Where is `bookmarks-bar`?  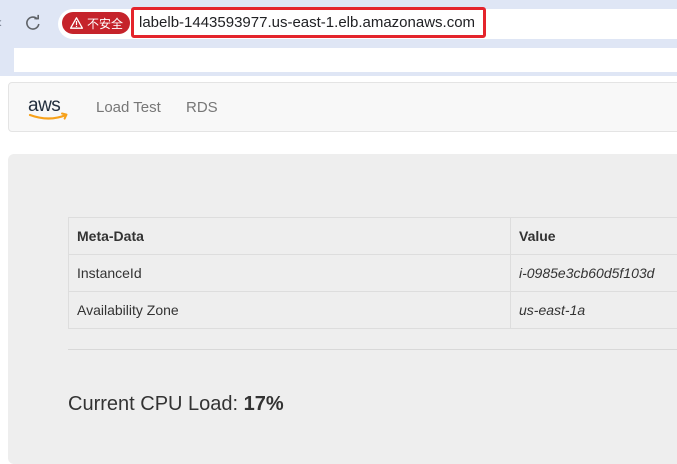
bookmarks-bar is located at coordinates (338, 62).